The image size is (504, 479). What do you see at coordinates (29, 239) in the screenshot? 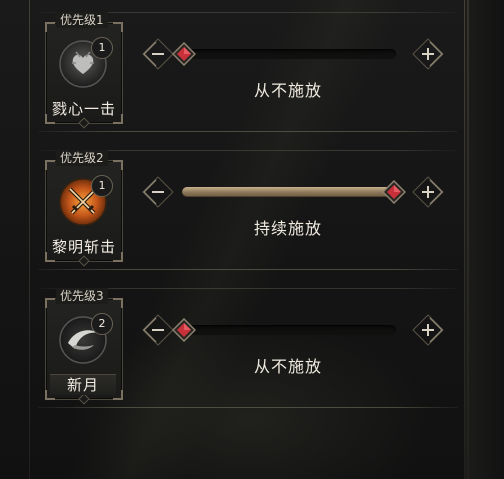
I see `left-frame-line` at bounding box center [29, 239].